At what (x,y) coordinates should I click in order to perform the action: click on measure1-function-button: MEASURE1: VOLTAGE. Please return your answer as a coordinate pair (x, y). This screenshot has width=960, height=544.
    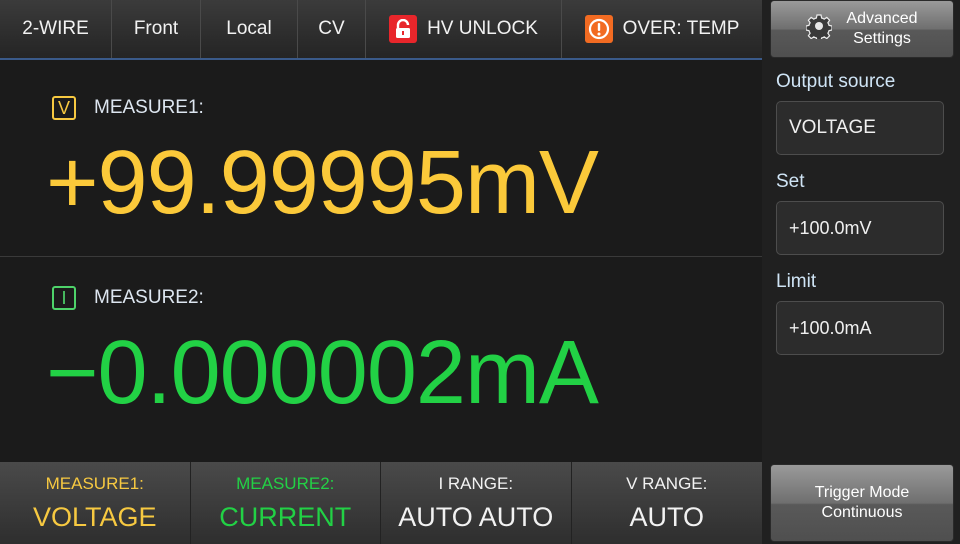
    Looking at the image, I should click on (95, 503).